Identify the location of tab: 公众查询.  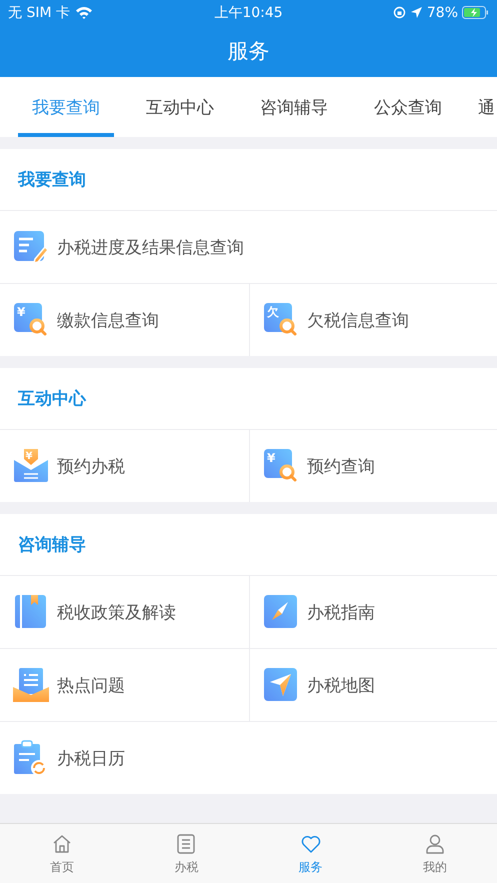
(408, 107).